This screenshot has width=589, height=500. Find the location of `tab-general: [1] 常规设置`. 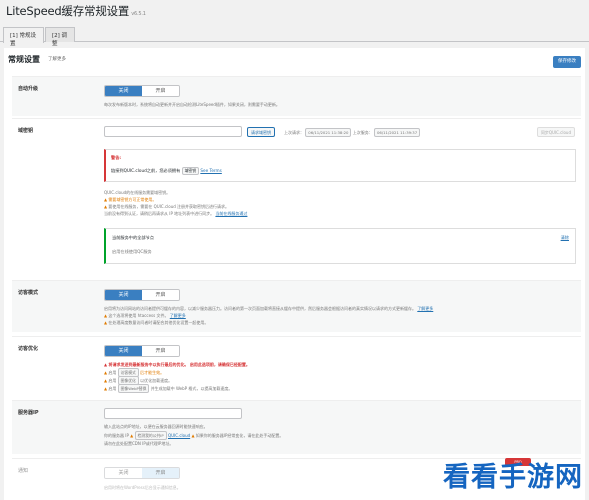

tab-general: [1] 常规设置 is located at coordinates (23, 37).